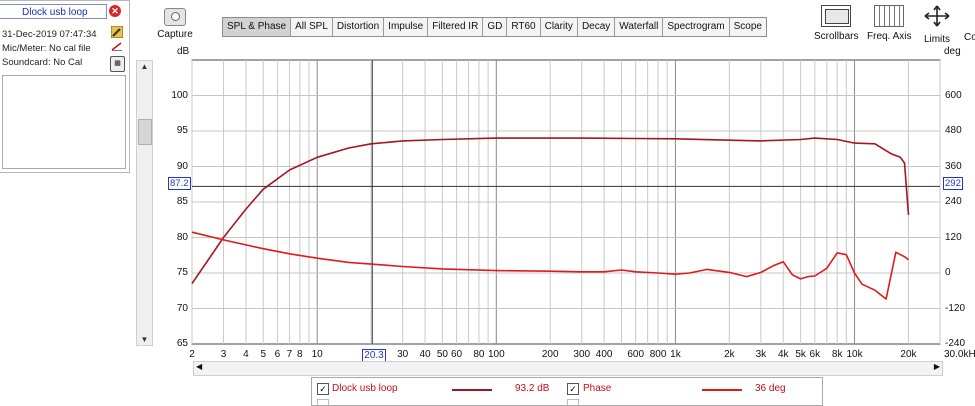 The height and width of the screenshot is (406, 975). I want to click on x-tick-label: 2k, so click(729, 354).